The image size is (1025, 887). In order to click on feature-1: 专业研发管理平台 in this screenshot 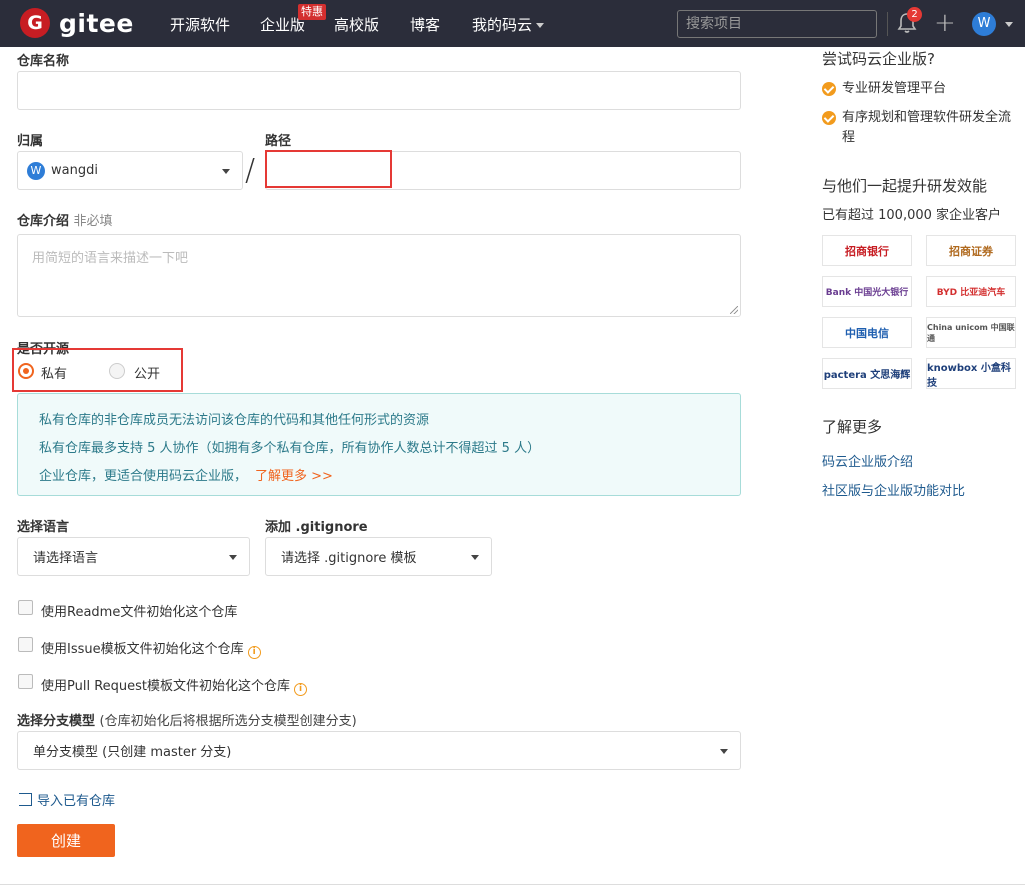, I will do `click(894, 88)`.